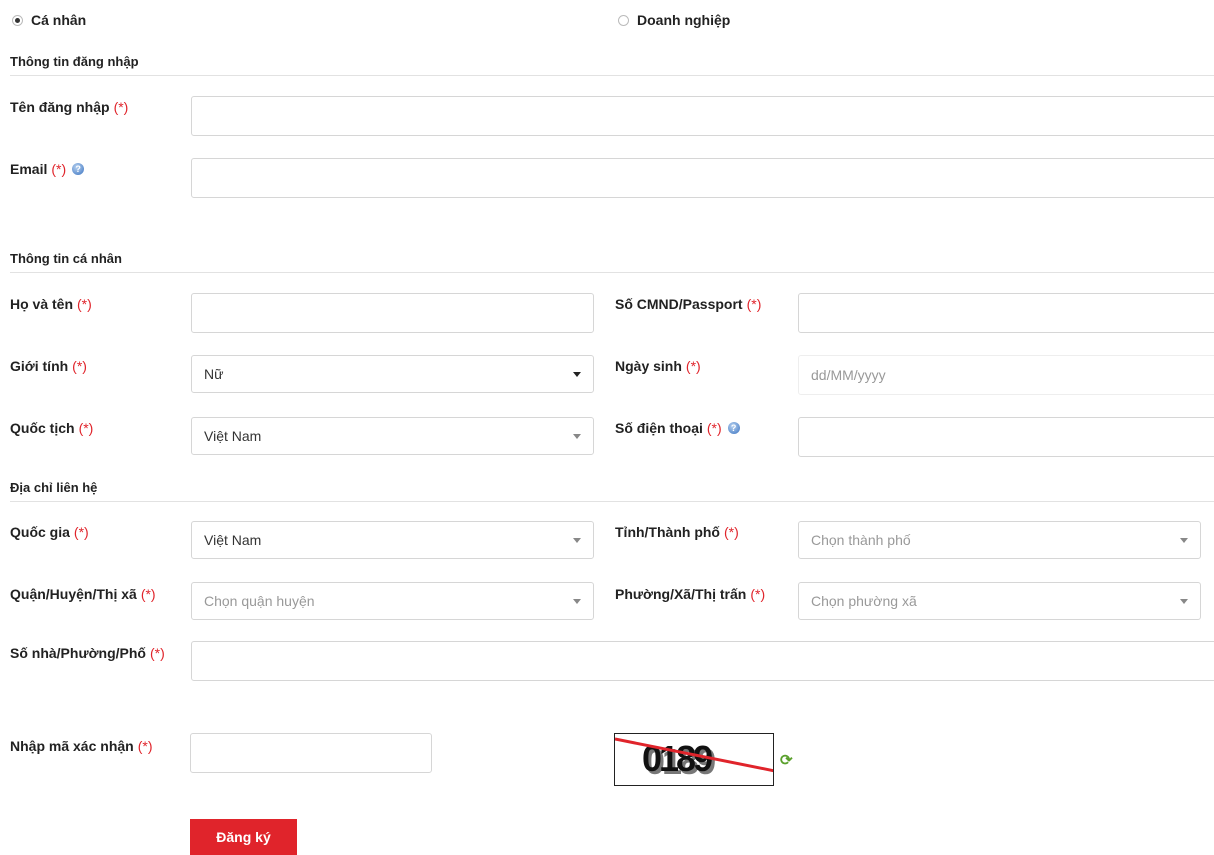  I want to click on street-input, so click(702, 661).